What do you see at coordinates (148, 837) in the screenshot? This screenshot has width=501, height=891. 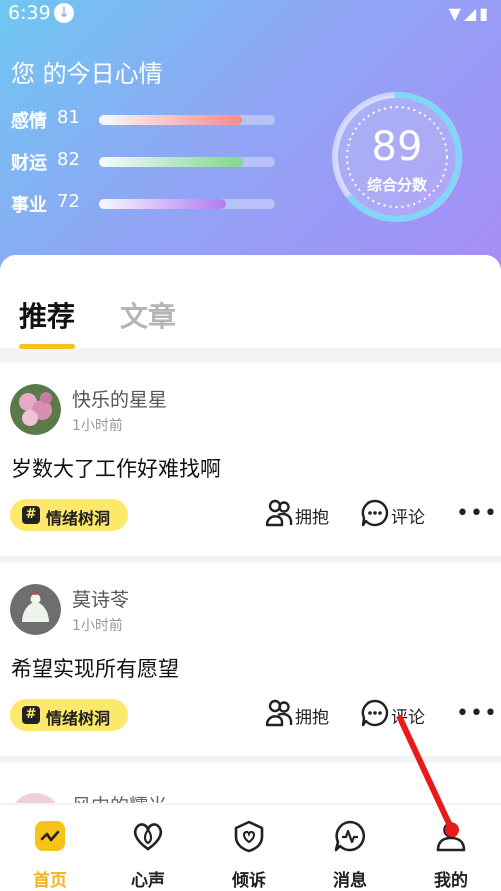 I see `heart-loop-icon` at bounding box center [148, 837].